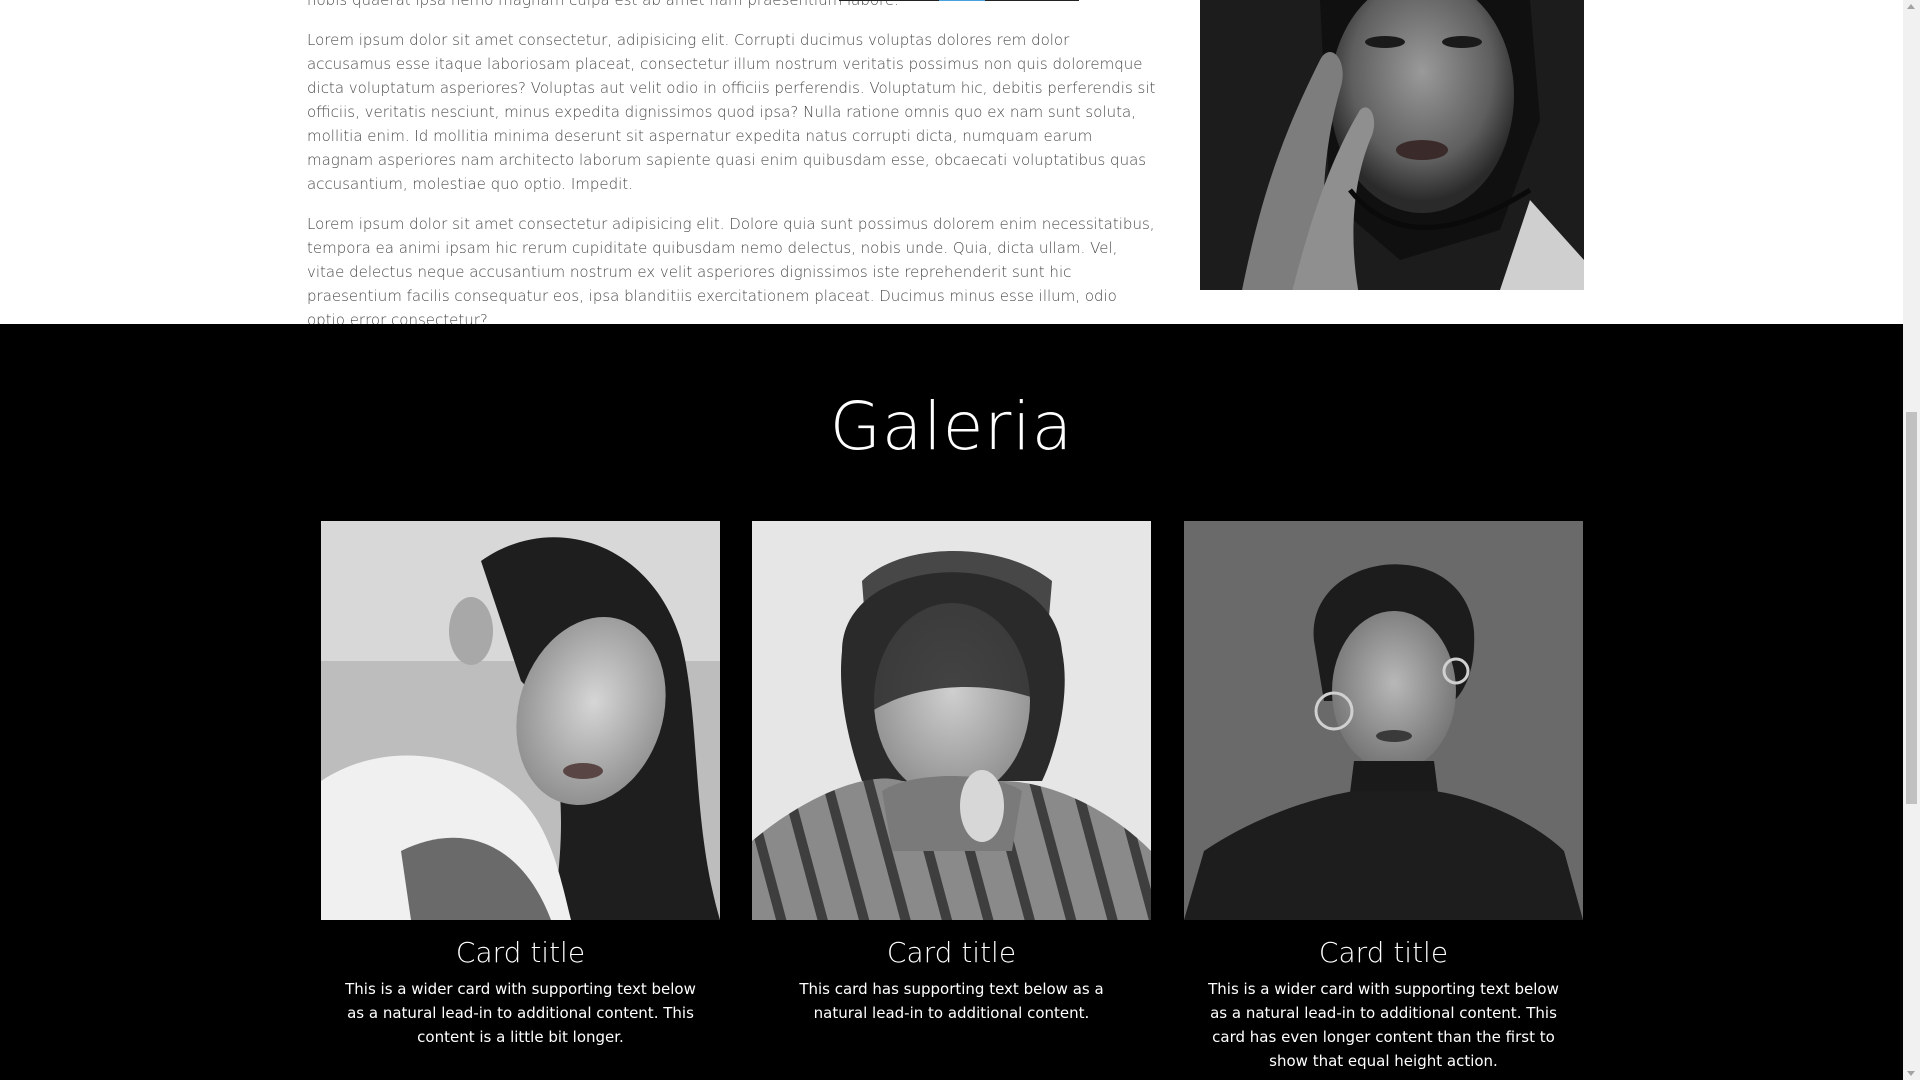 This screenshot has width=1920, height=1080. What do you see at coordinates (1911, 608) in the screenshot?
I see `scrollbar-thumb` at bounding box center [1911, 608].